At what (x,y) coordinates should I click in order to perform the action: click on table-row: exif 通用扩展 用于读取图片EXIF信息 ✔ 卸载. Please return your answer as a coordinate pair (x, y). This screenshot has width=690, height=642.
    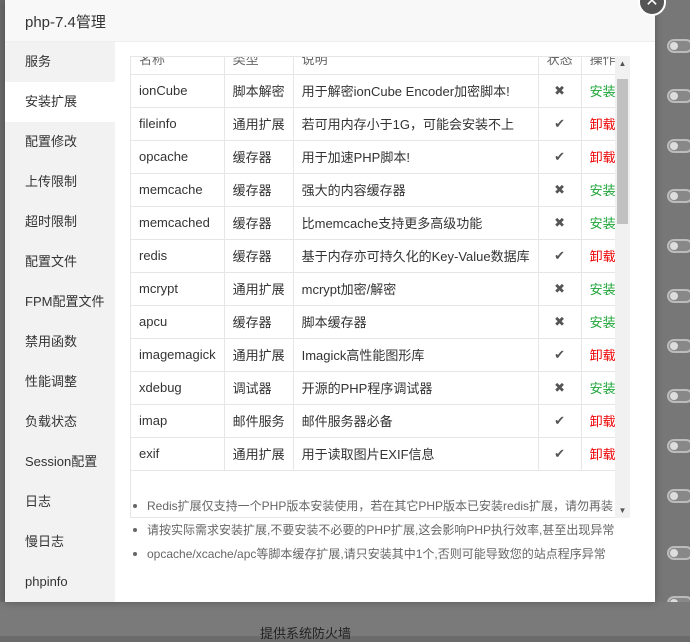
    Looking at the image, I should click on (377, 454).